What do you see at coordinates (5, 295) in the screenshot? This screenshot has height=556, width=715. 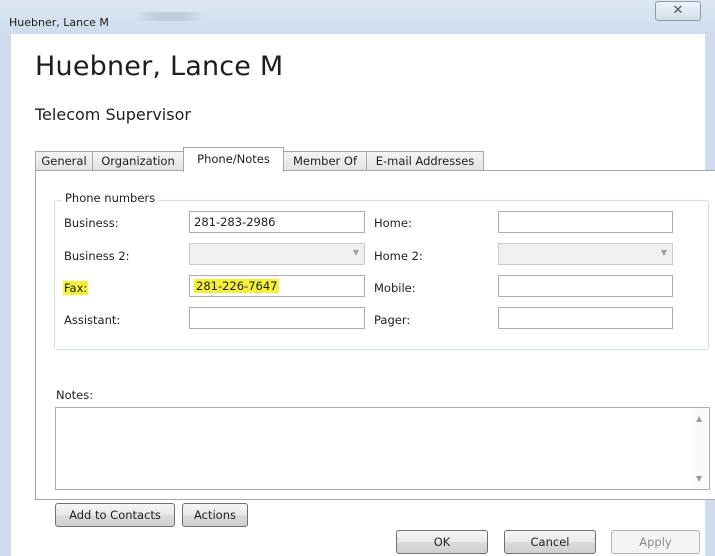 I see `window-frame-left` at bounding box center [5, 295].